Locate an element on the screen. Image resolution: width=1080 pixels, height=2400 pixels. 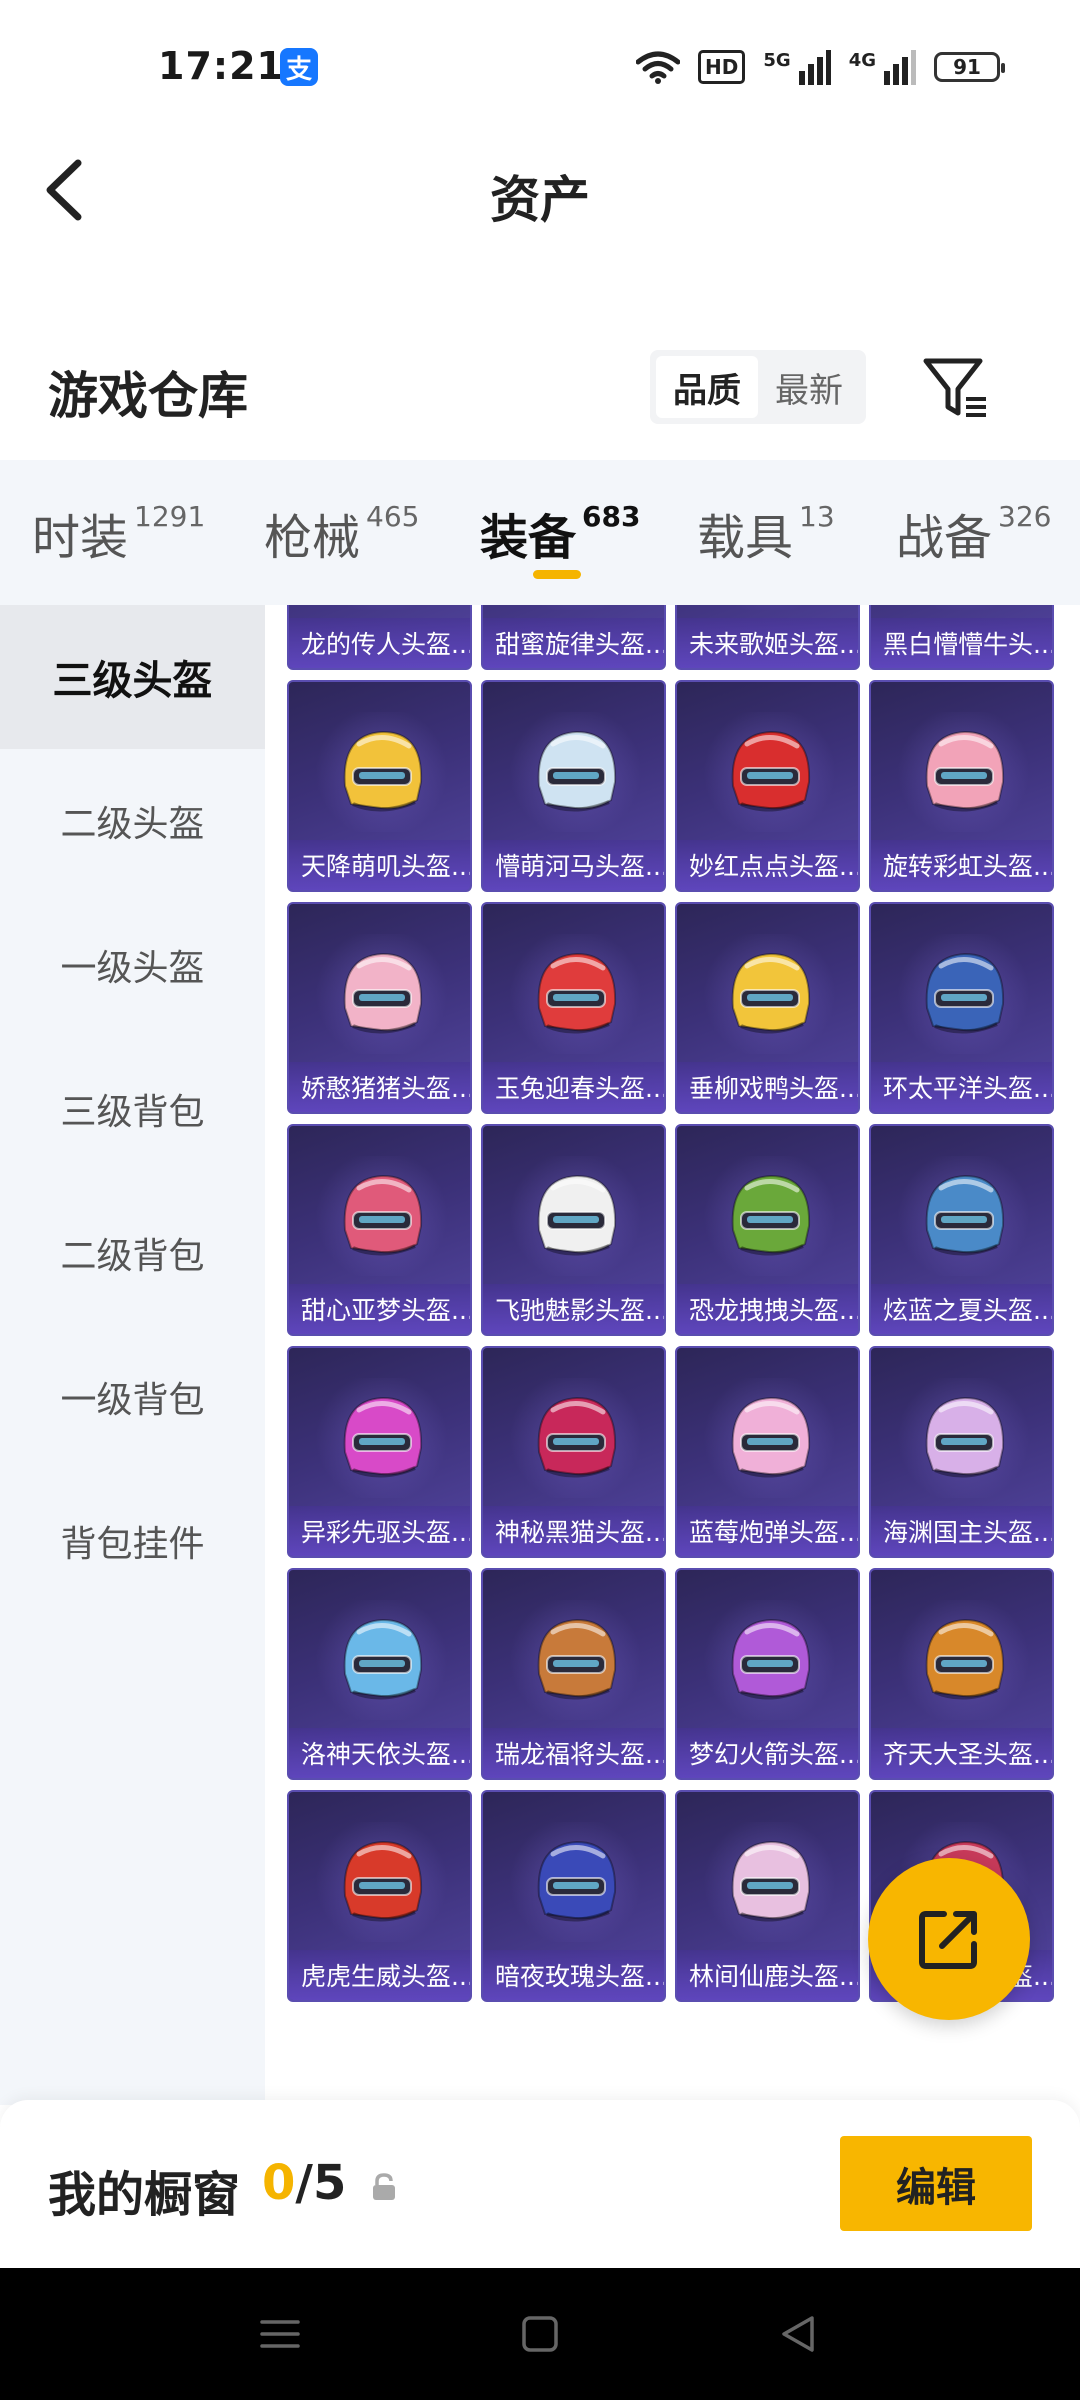
tab-count: 13 is located at coordinates (817, 516).